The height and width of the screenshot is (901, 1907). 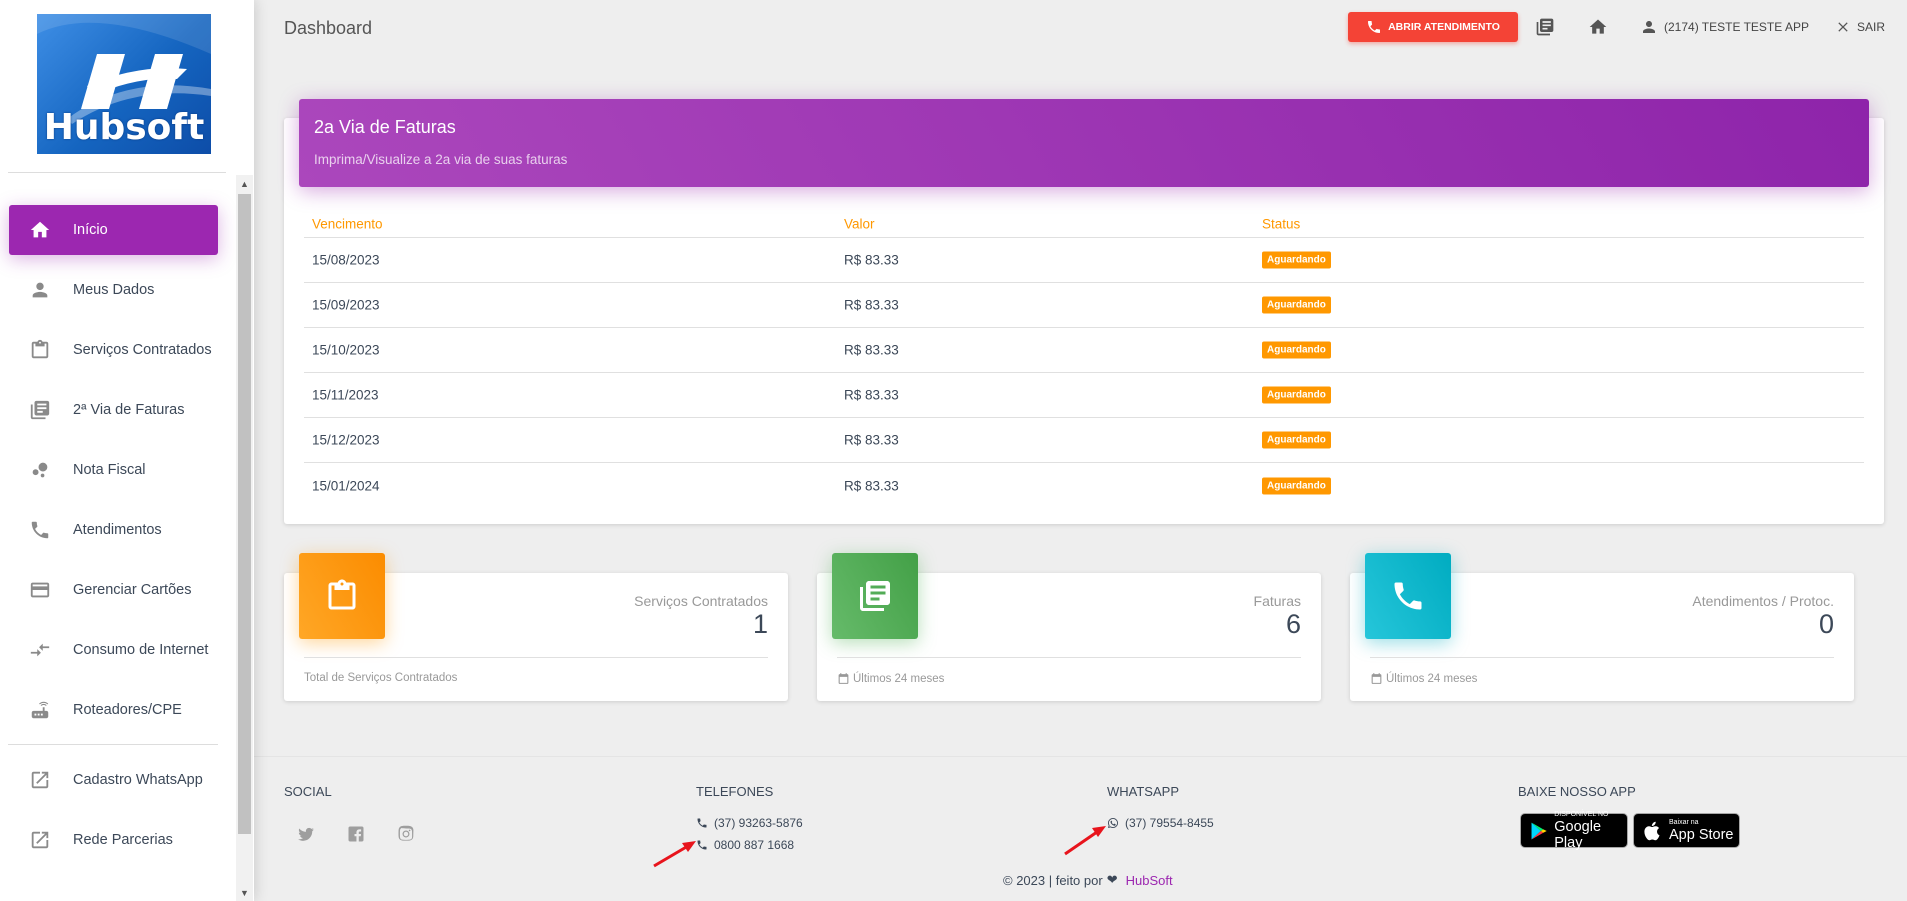 I want to click on twitter-icon, so click(x=306, y=834).